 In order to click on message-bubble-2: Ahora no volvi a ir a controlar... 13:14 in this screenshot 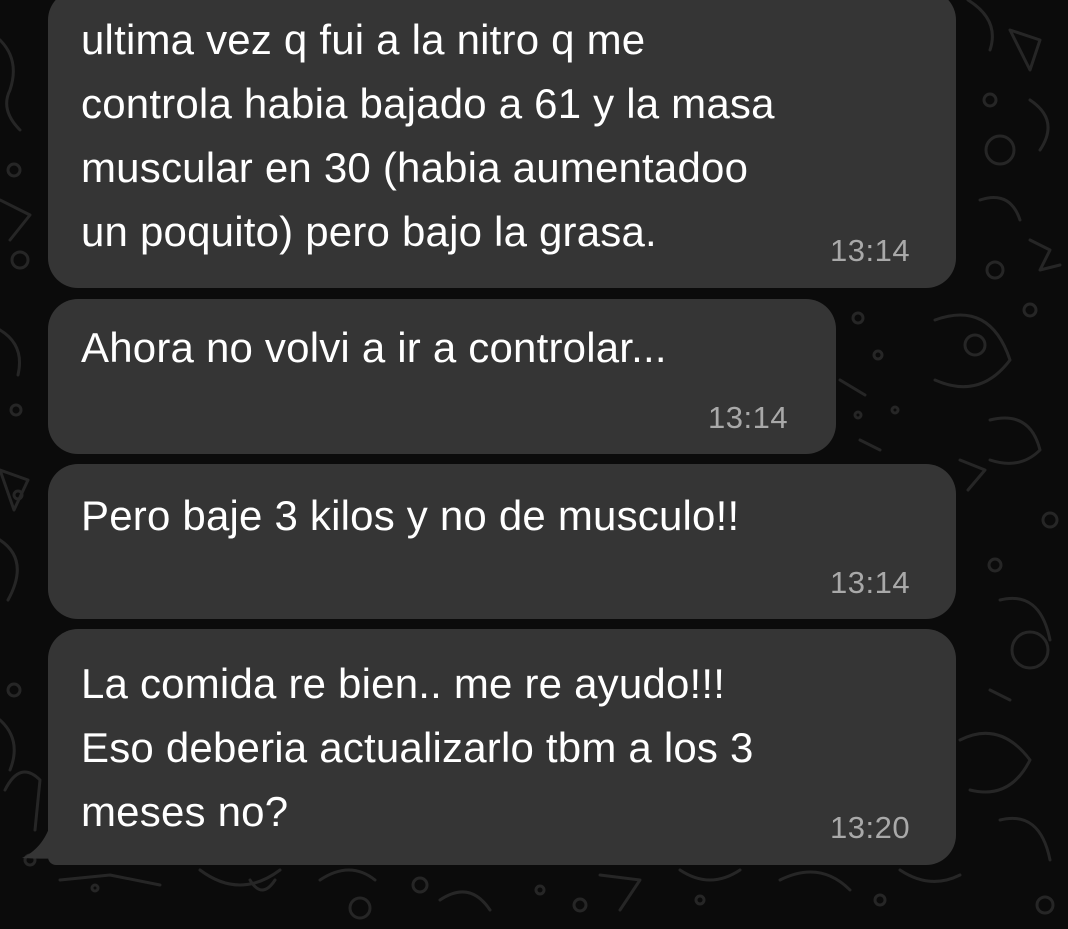, I will do `click(442, 376)`.